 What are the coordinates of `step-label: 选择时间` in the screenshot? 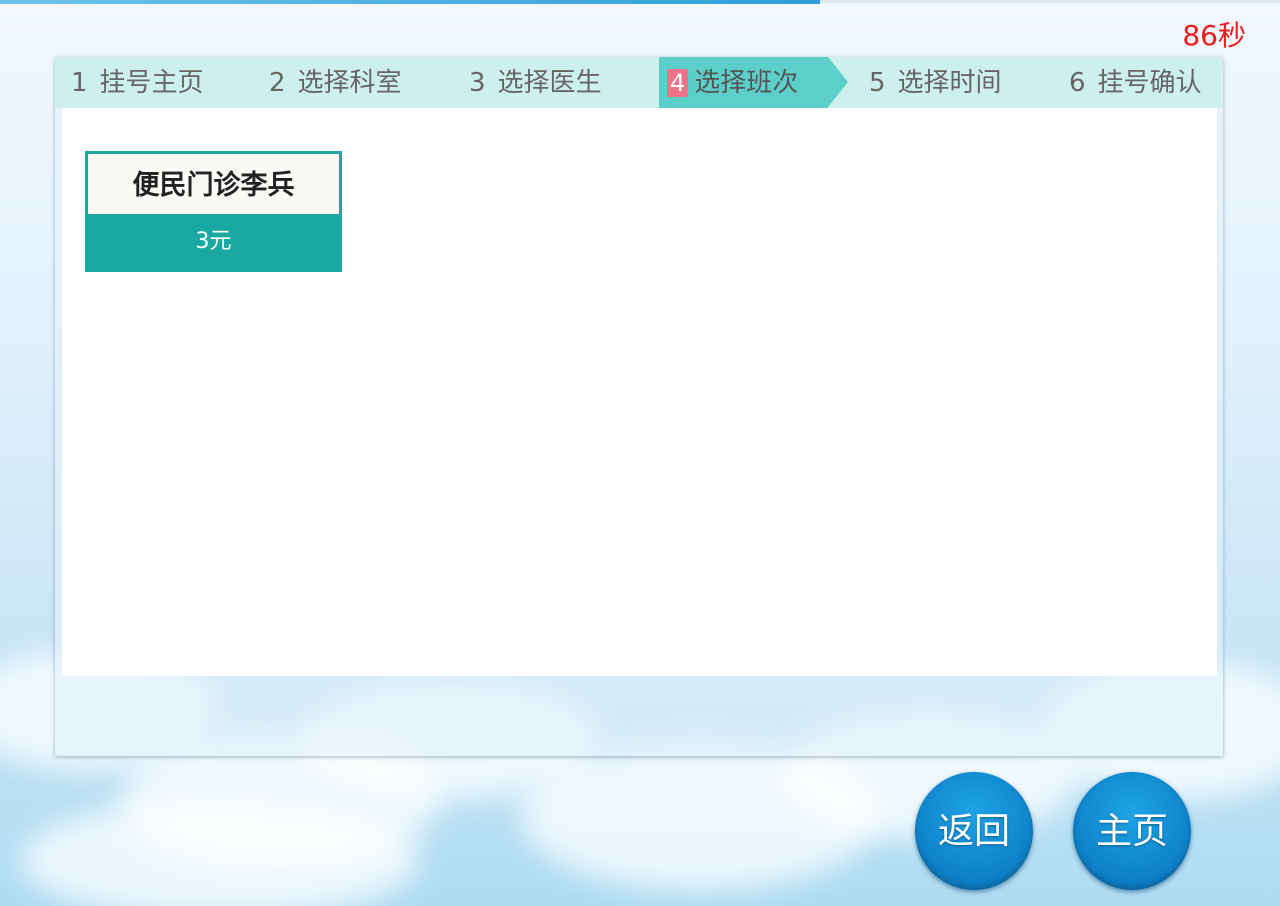 It's located at (949, 83).